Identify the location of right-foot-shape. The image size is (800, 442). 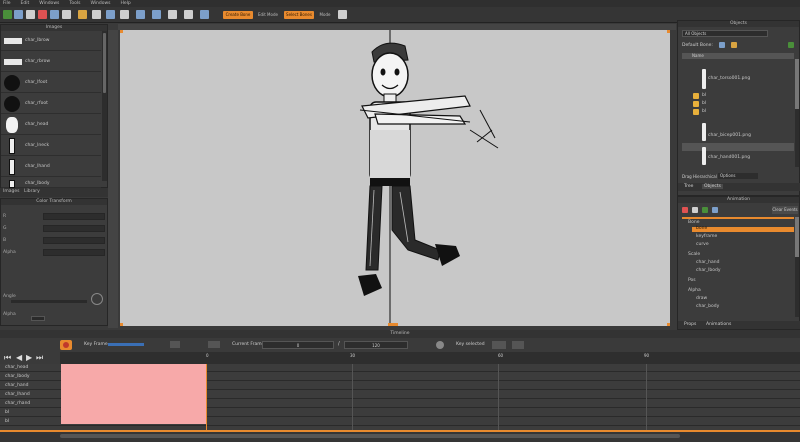
(447, 255).